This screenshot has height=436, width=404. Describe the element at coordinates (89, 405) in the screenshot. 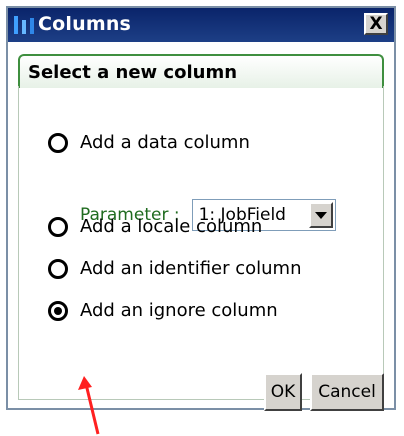

I see `red-arrow-icon` at that location.